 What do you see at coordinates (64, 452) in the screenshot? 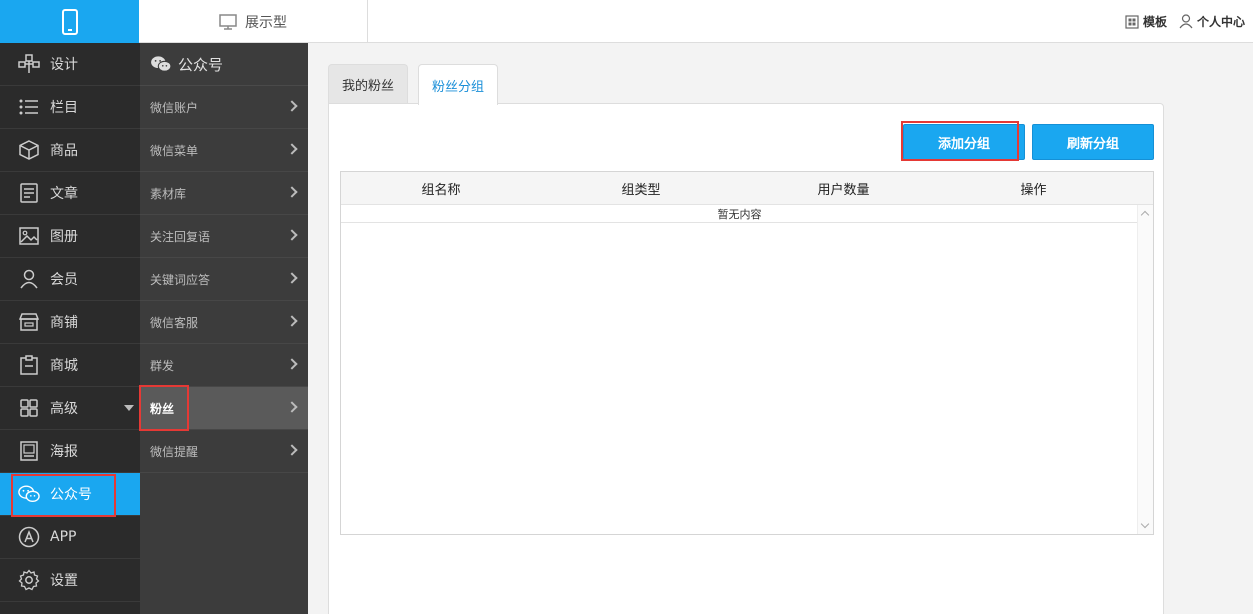
I see `nav-item-label: 海报` at bounding box center [64, 452].